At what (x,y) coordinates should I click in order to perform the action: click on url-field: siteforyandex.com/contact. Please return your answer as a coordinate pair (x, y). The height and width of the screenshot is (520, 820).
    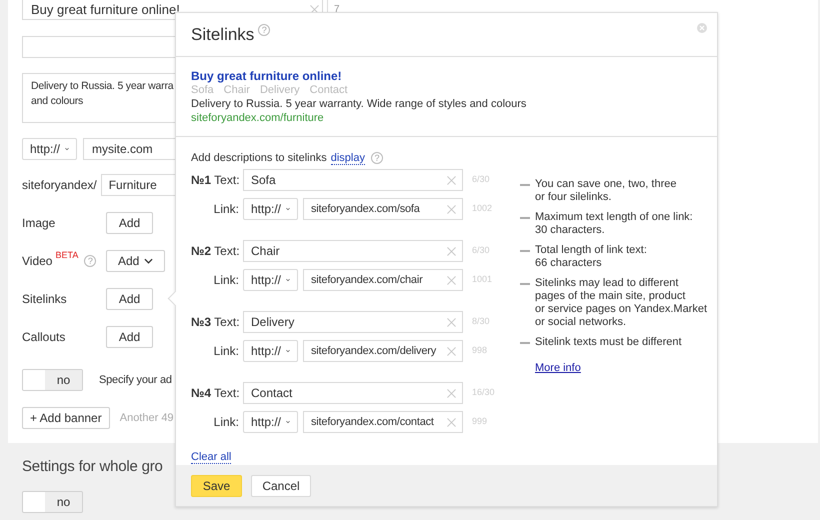
    Looking at the image, I should click on (383, 422).